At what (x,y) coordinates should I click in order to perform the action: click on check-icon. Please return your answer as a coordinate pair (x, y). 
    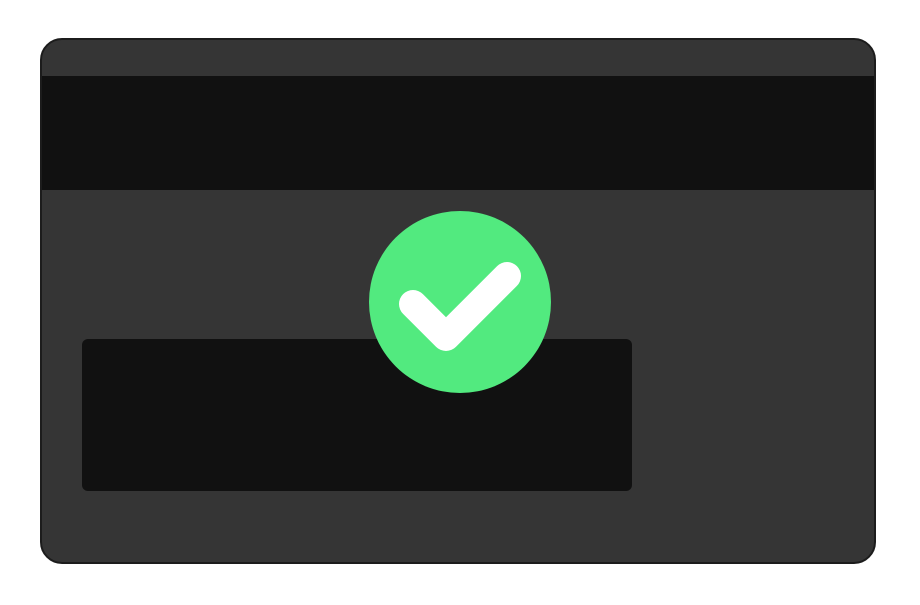
    Looking at the image, I should click on (460, 306).